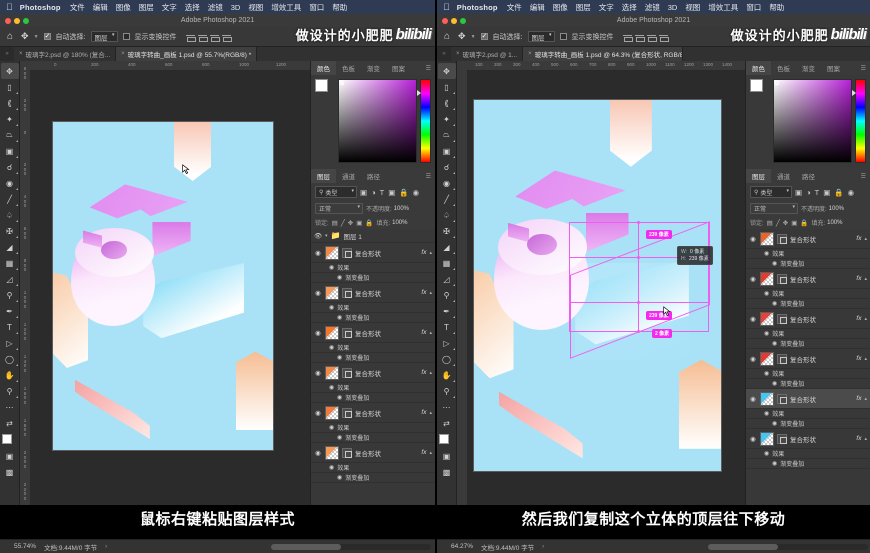 Image resolution: width=870 pixels, height=553 pixels. Describe the element at coordinates (778, 223) in the screenshot. I see `lock-image-icon: ╱` at that location.